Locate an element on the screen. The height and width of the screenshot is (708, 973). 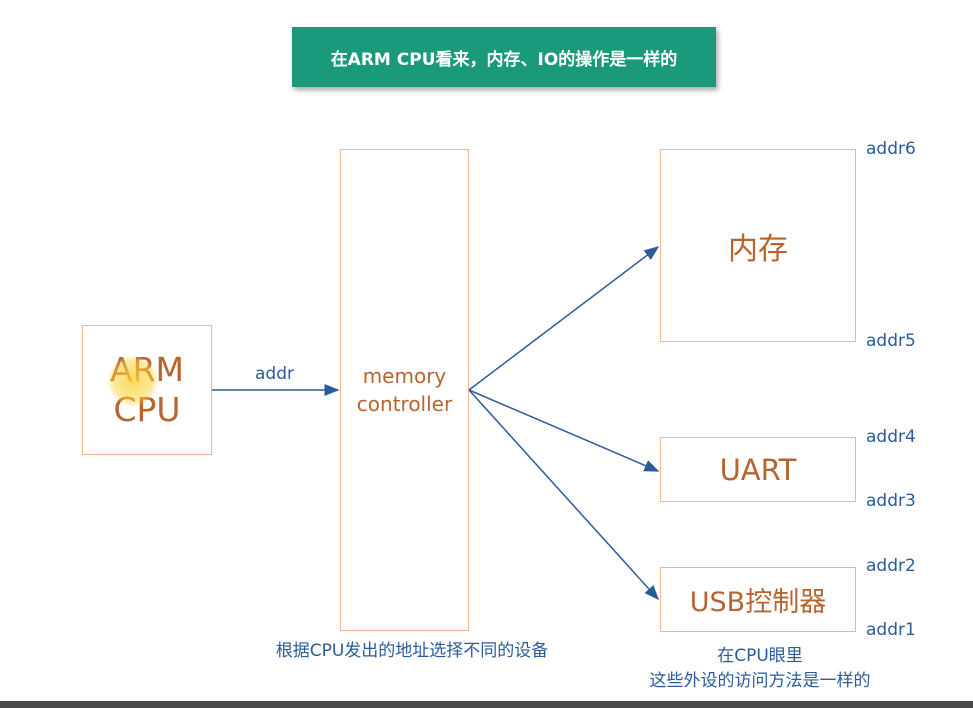
mouse-highlight-icon is located at coordinates (133, 381).